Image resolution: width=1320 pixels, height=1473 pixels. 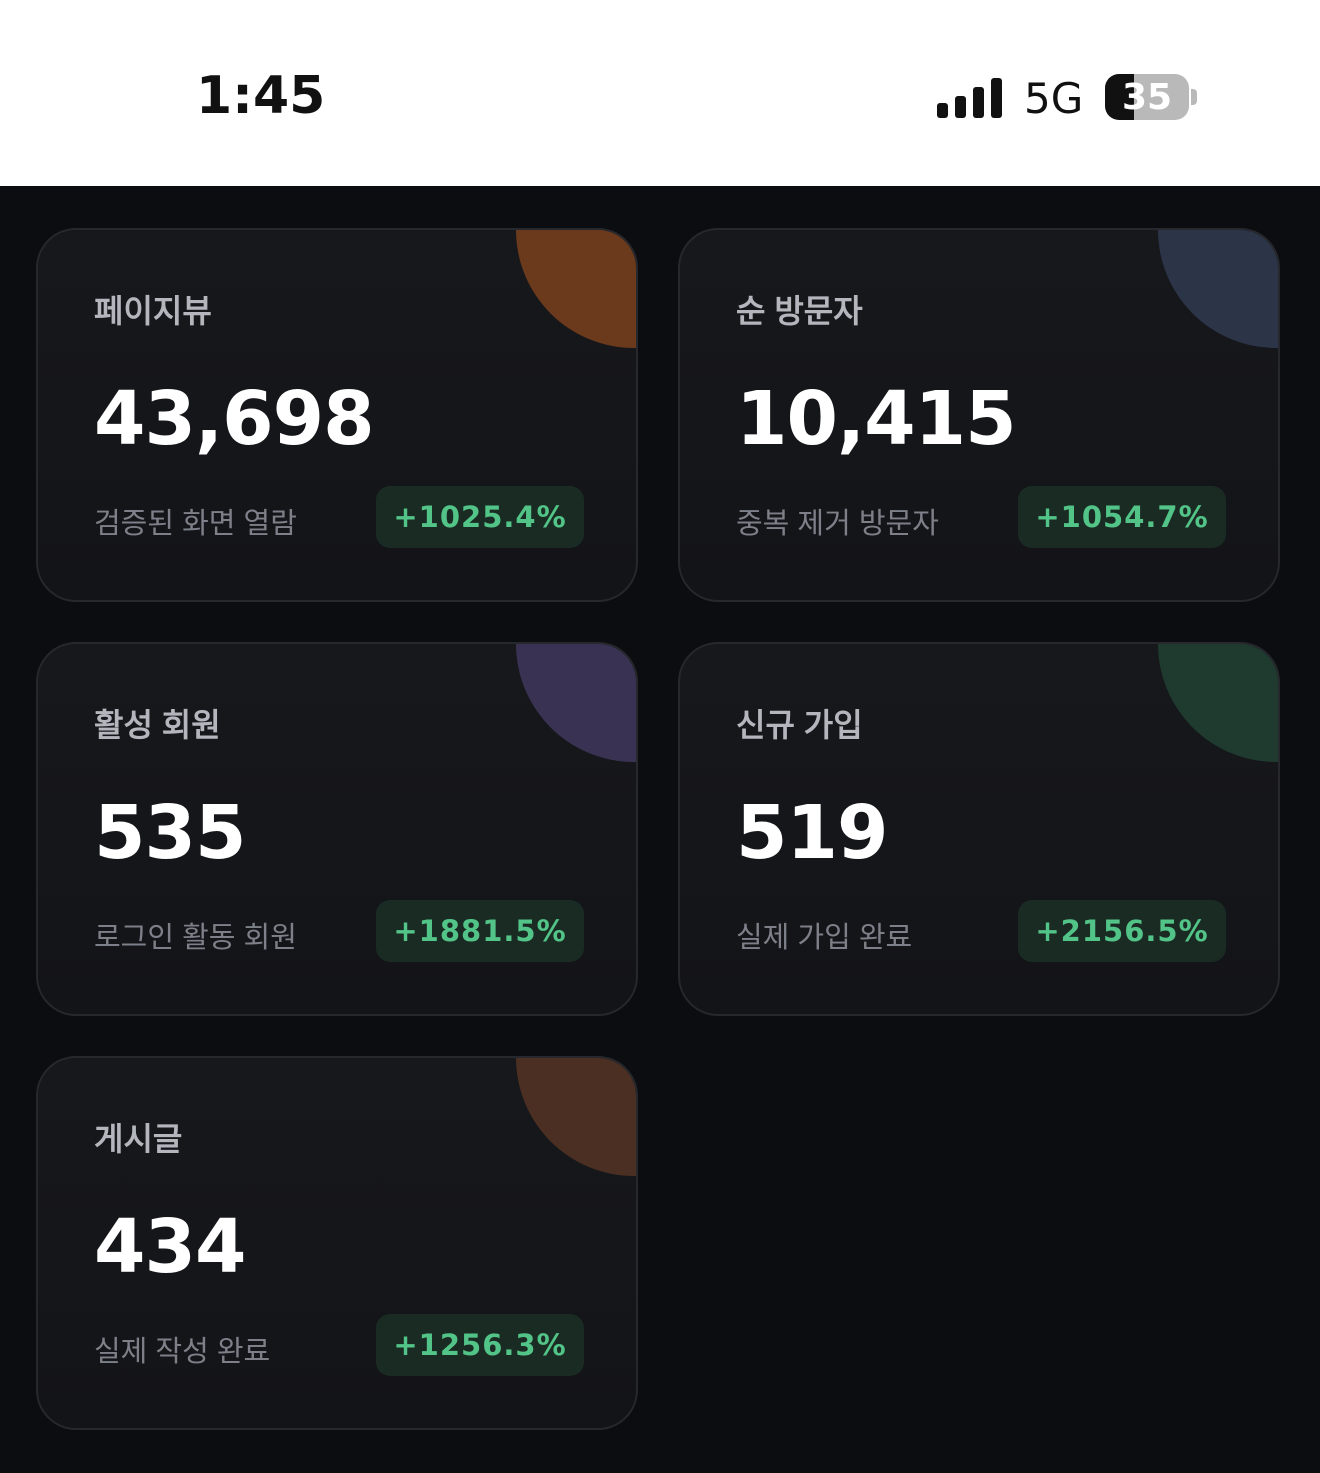 I want to click on network-type: 5G, so click(x=1054, y=98).